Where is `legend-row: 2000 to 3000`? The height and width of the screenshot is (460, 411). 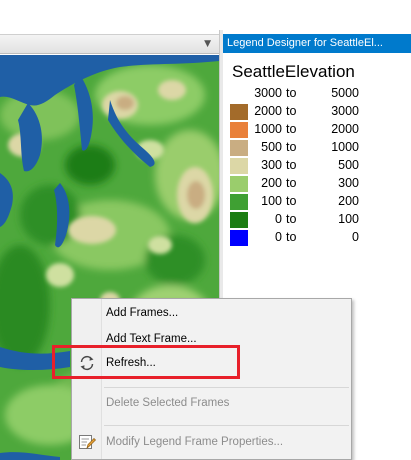 legend-row: 2000 to 3000 is located at coordinates (305, 112).